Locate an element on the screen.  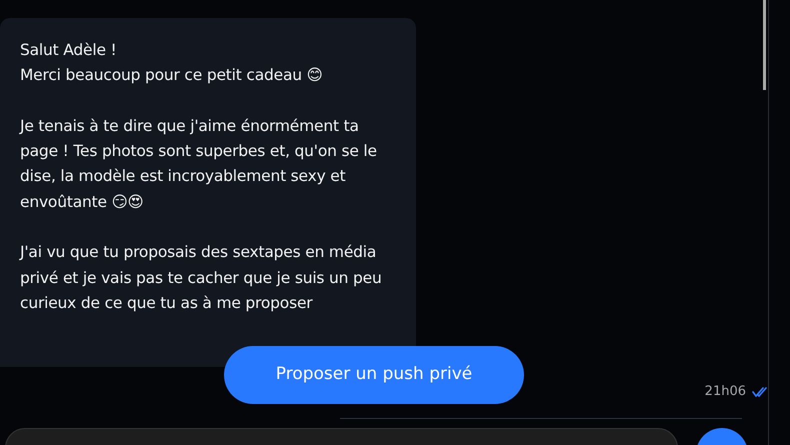
message-time: 21h06 is located at coordinates (725, 392).